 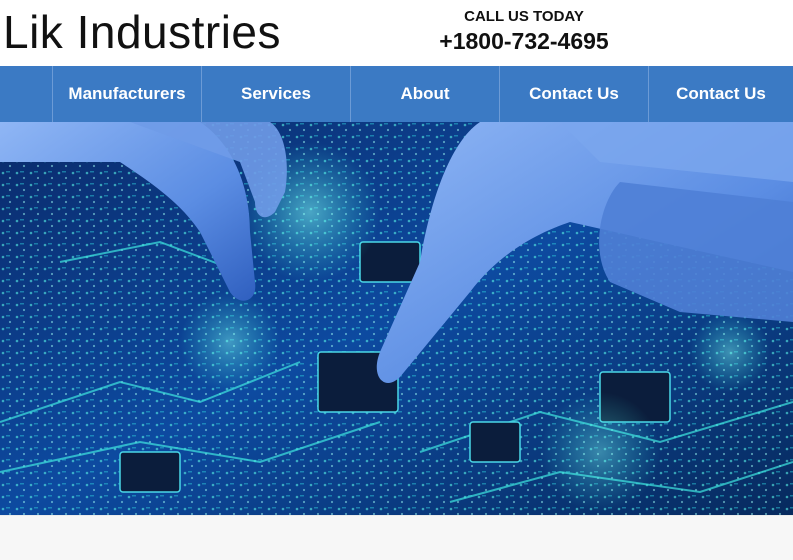 I want to click on nav-item-contact-us-2: Contact Us, so click(x=721, y=94).